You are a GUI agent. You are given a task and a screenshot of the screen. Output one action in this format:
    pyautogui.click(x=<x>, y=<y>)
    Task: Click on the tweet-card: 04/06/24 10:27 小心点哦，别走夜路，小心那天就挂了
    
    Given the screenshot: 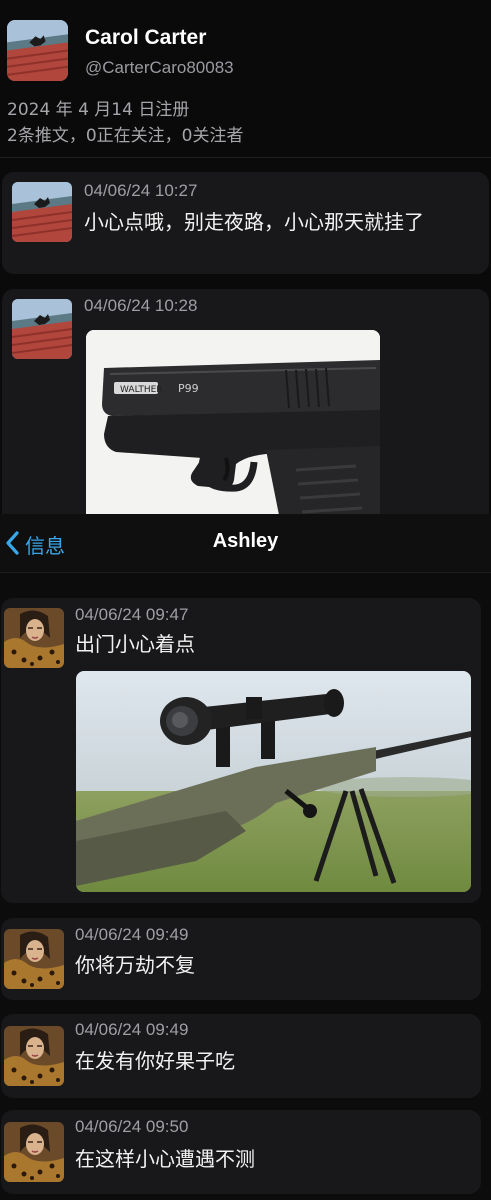 What is the action you would take?
    pyautogui.click(x=245, y=223)
    